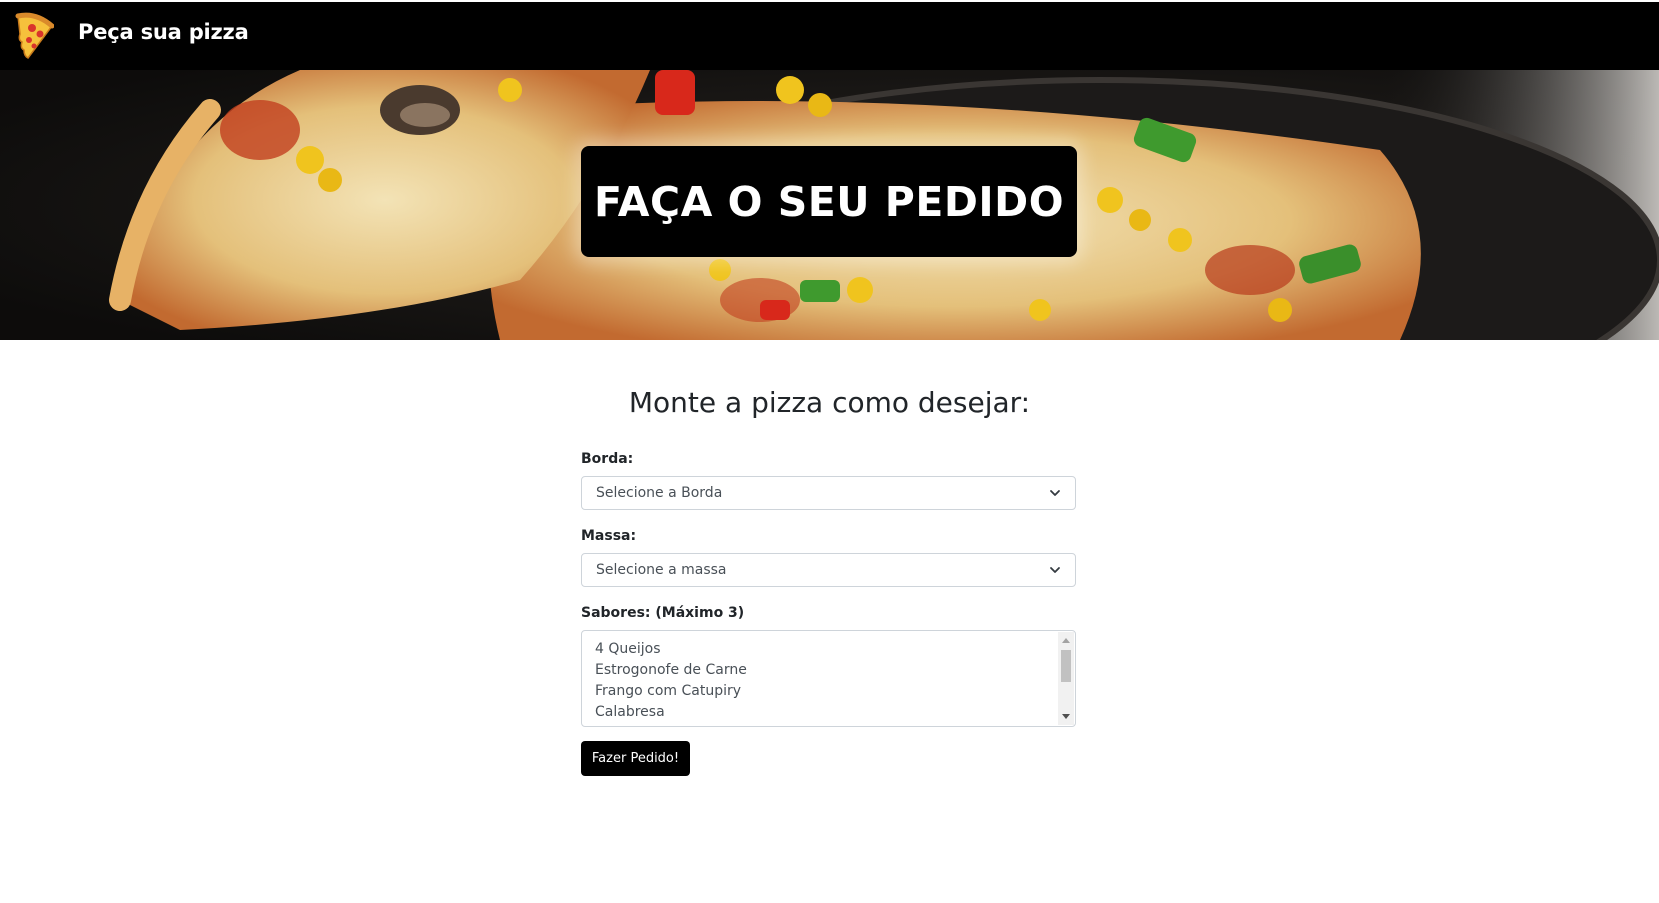 The image size is (1659, 903). What do you see at coordinates (829, 402) in the screenshot?
I see `form-heading: Monte a pizza como desejar:` at bounding box center [829, 402].